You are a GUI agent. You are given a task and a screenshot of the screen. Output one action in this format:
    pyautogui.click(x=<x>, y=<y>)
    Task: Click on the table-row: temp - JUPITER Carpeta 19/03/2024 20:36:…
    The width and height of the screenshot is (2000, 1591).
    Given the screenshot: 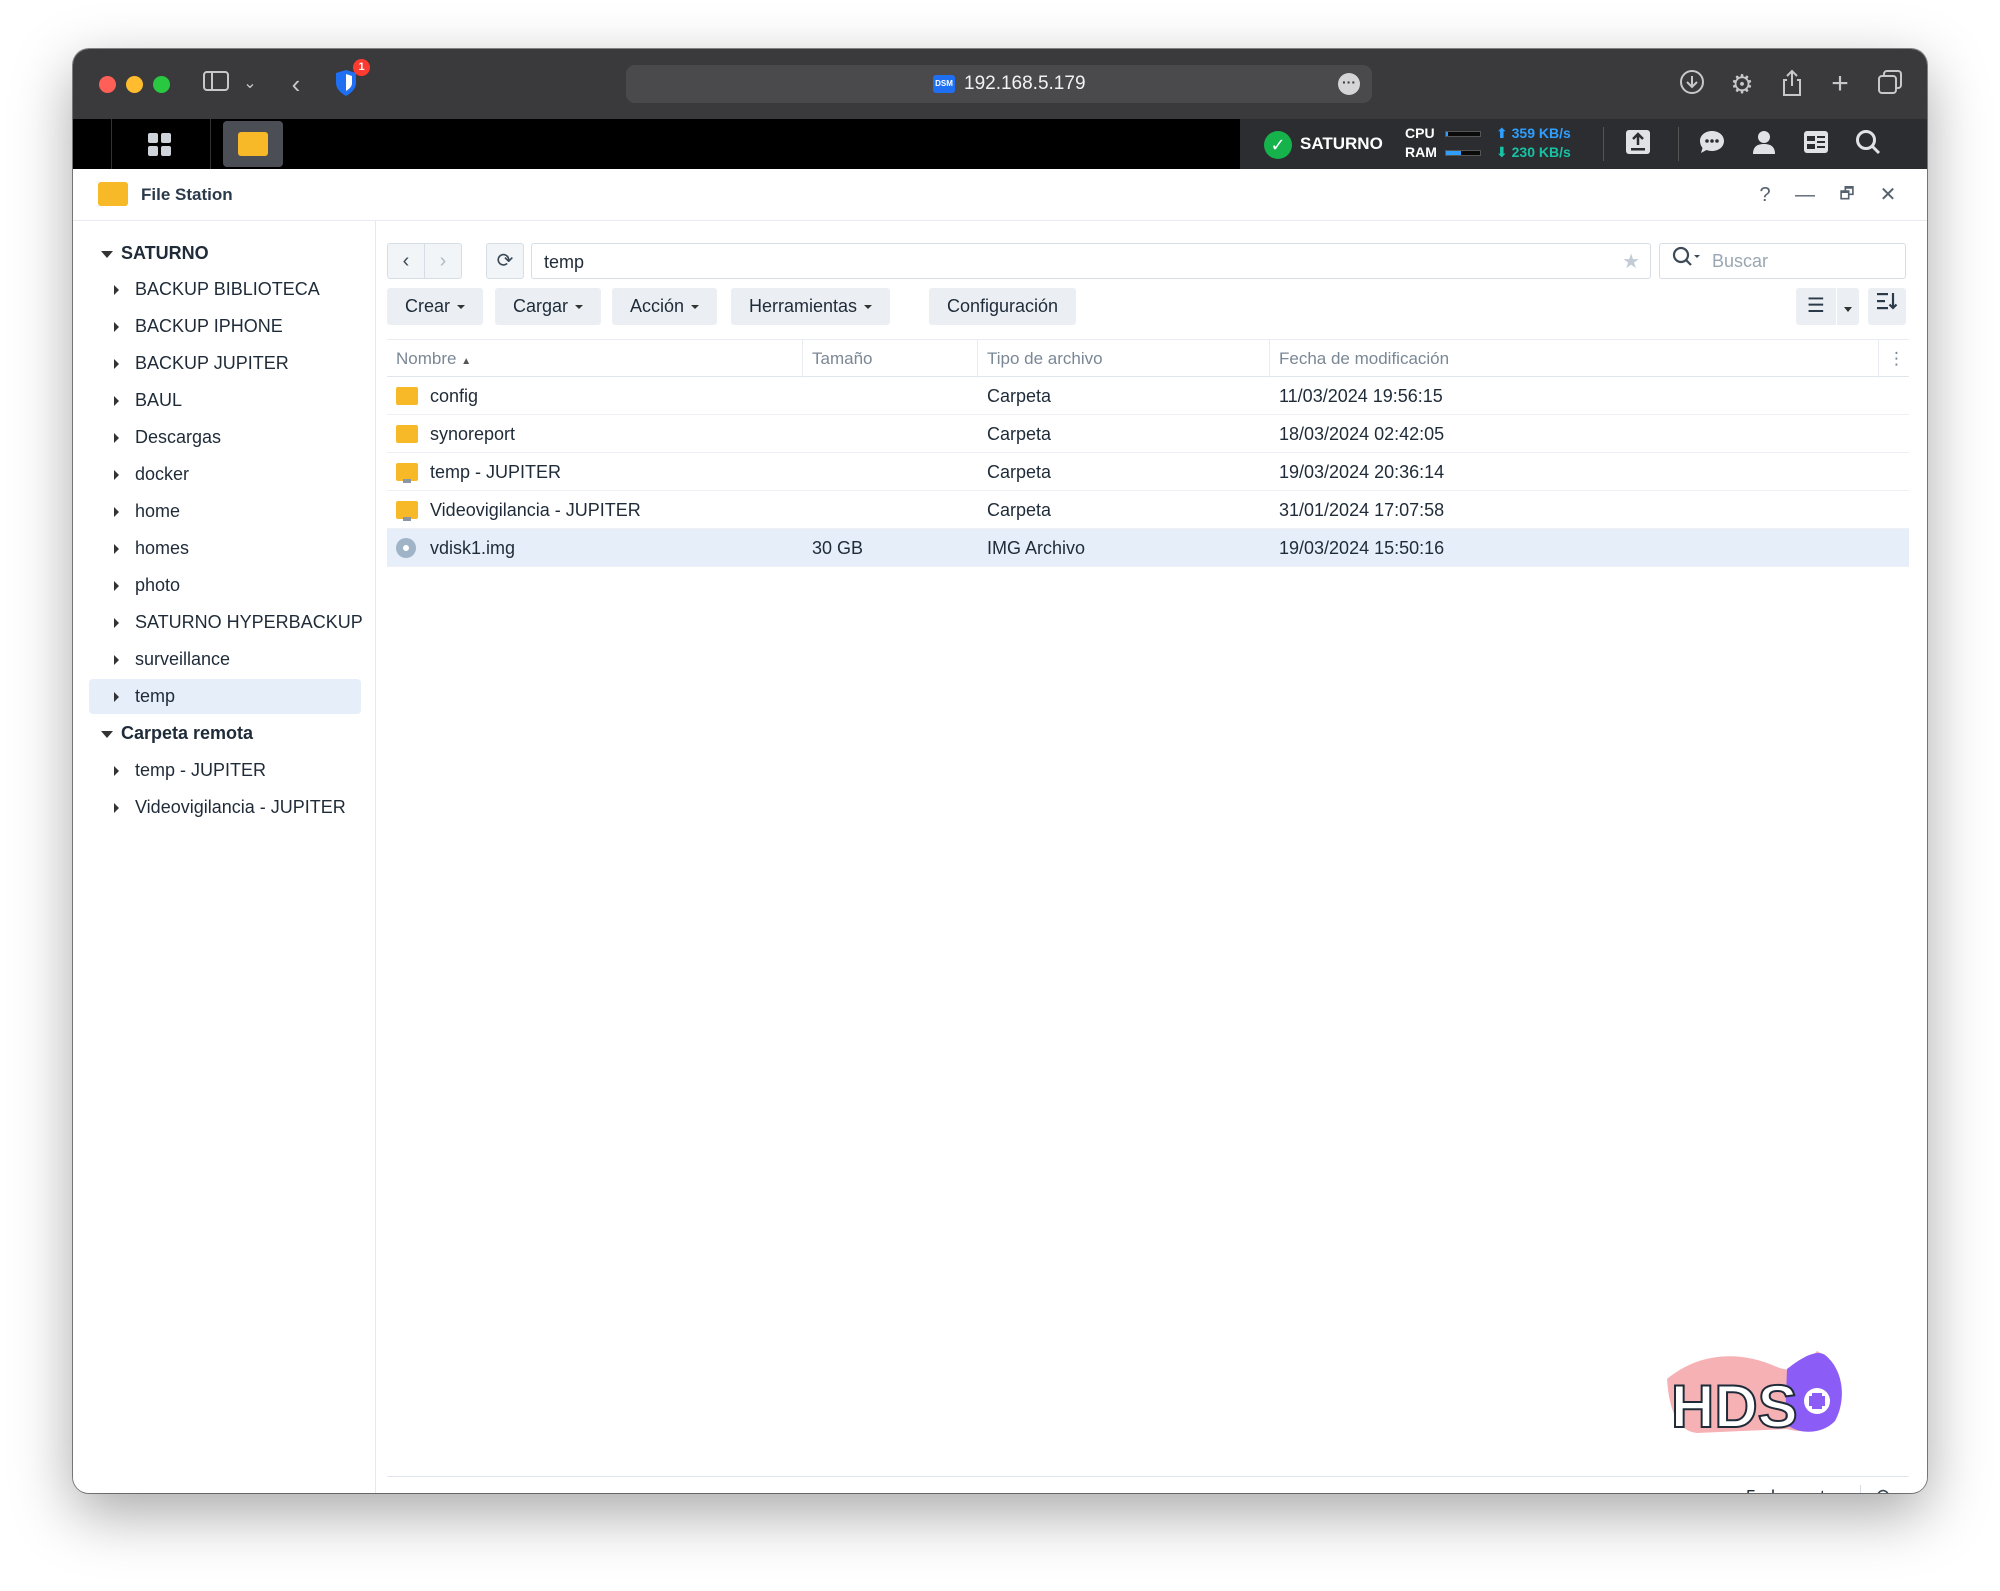 What is the action you would take?
    pyautogui.click(x=1148, y=472)
    